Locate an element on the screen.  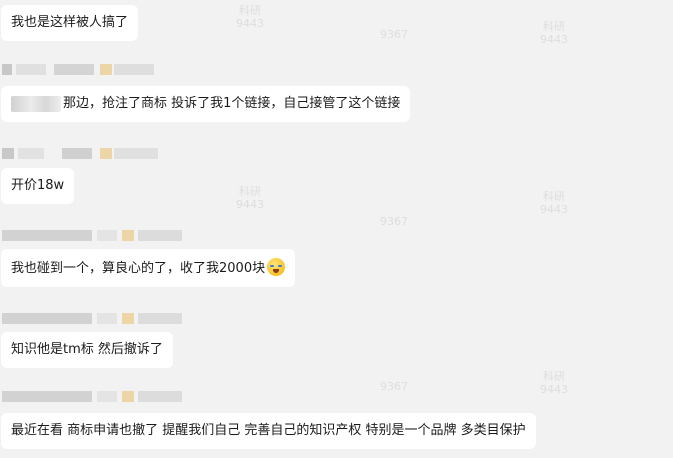
message-text: 我也碰到一个，算良心的了，收了我2000块 is located at coordinates (138, 268).